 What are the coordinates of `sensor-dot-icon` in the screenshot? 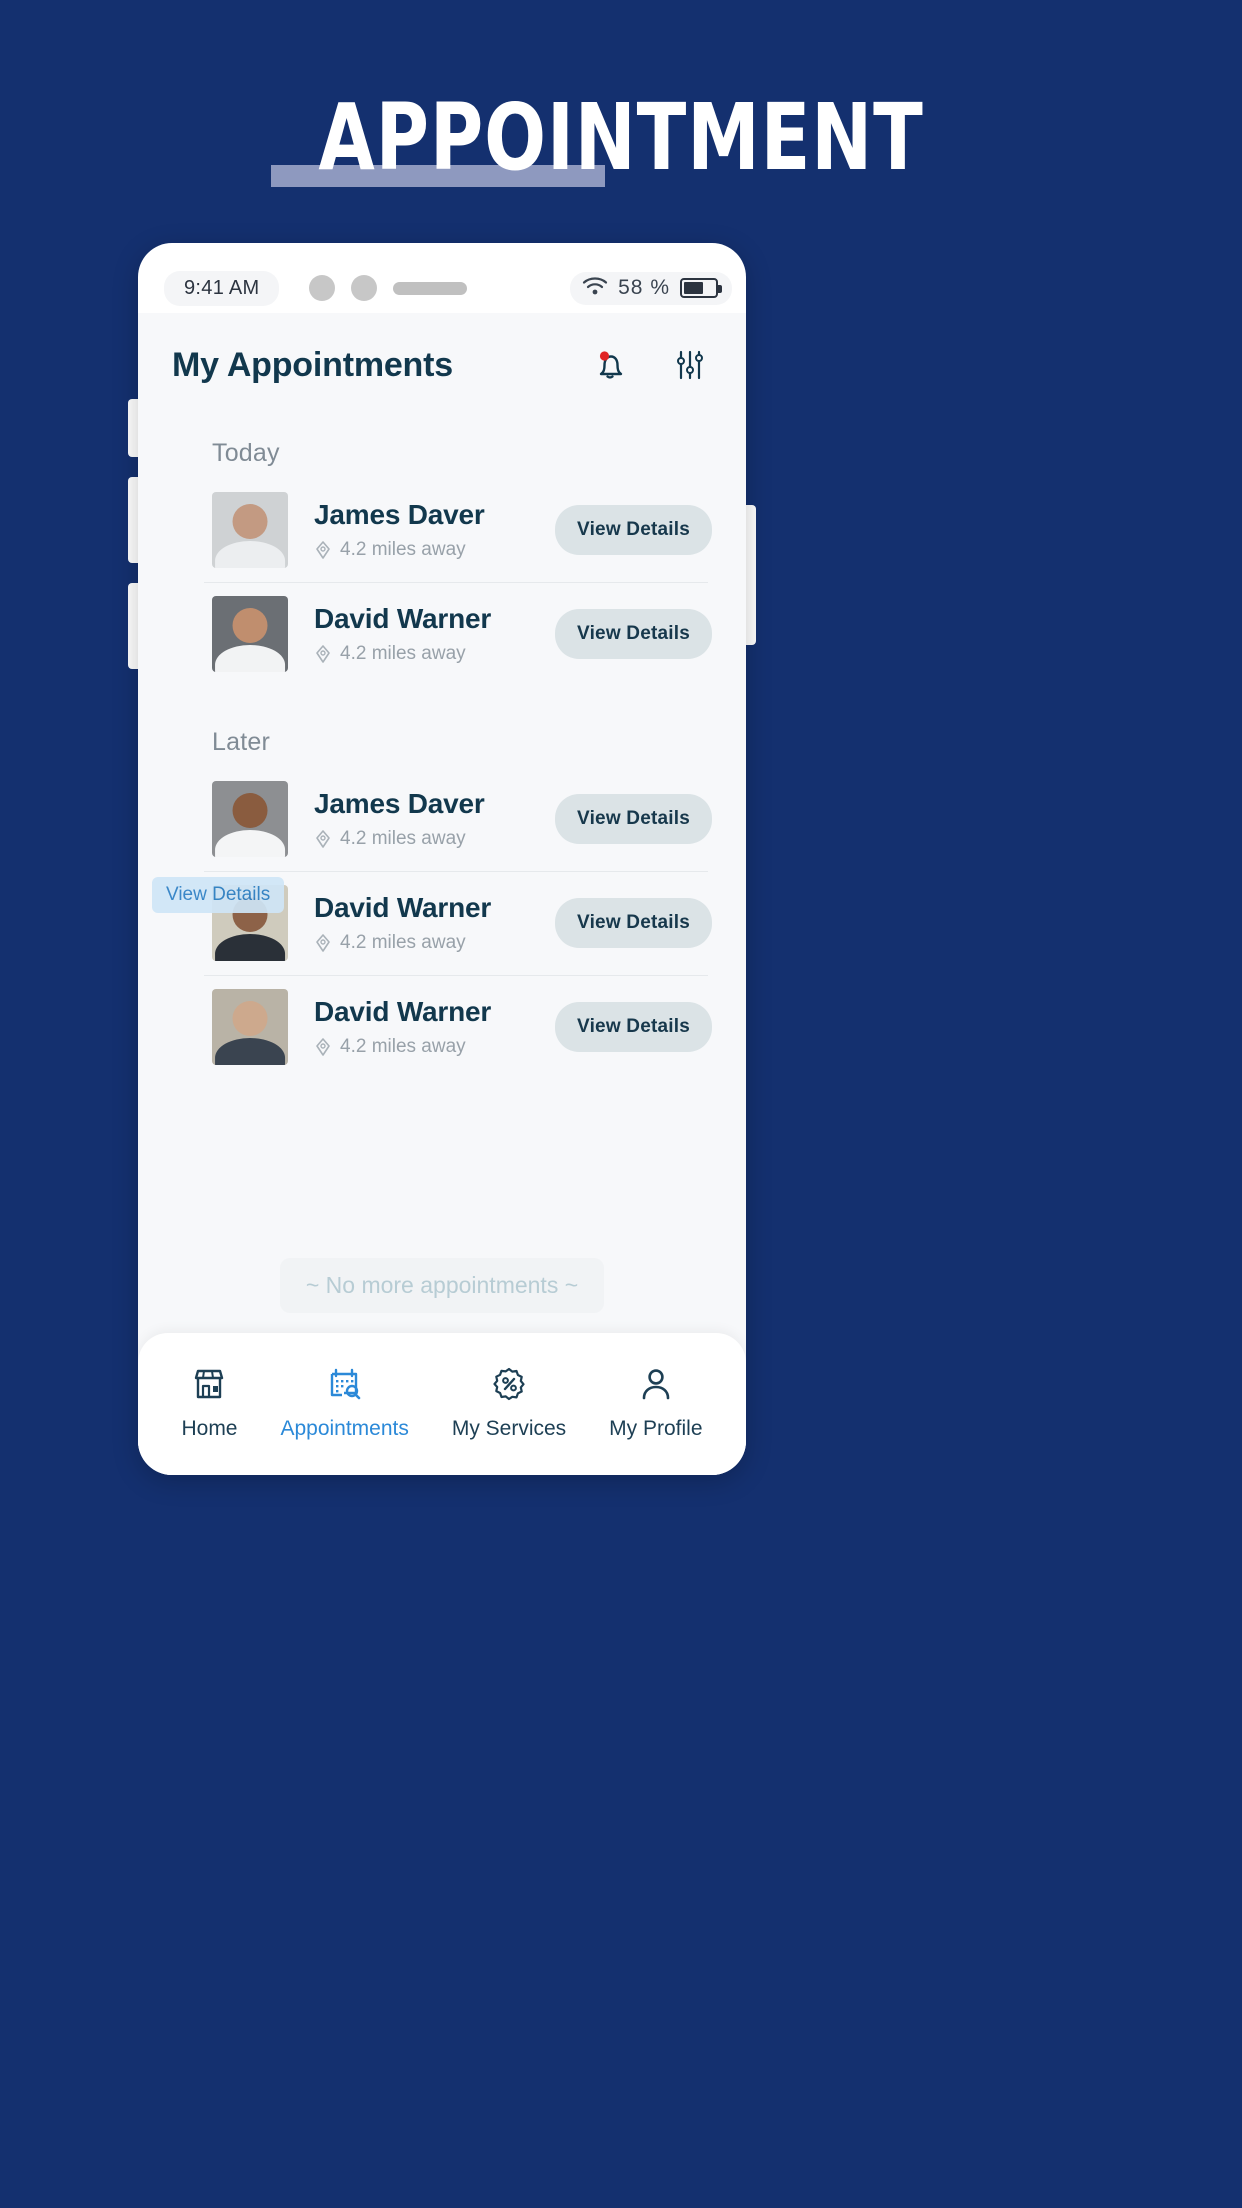 It's located at (364, 288).